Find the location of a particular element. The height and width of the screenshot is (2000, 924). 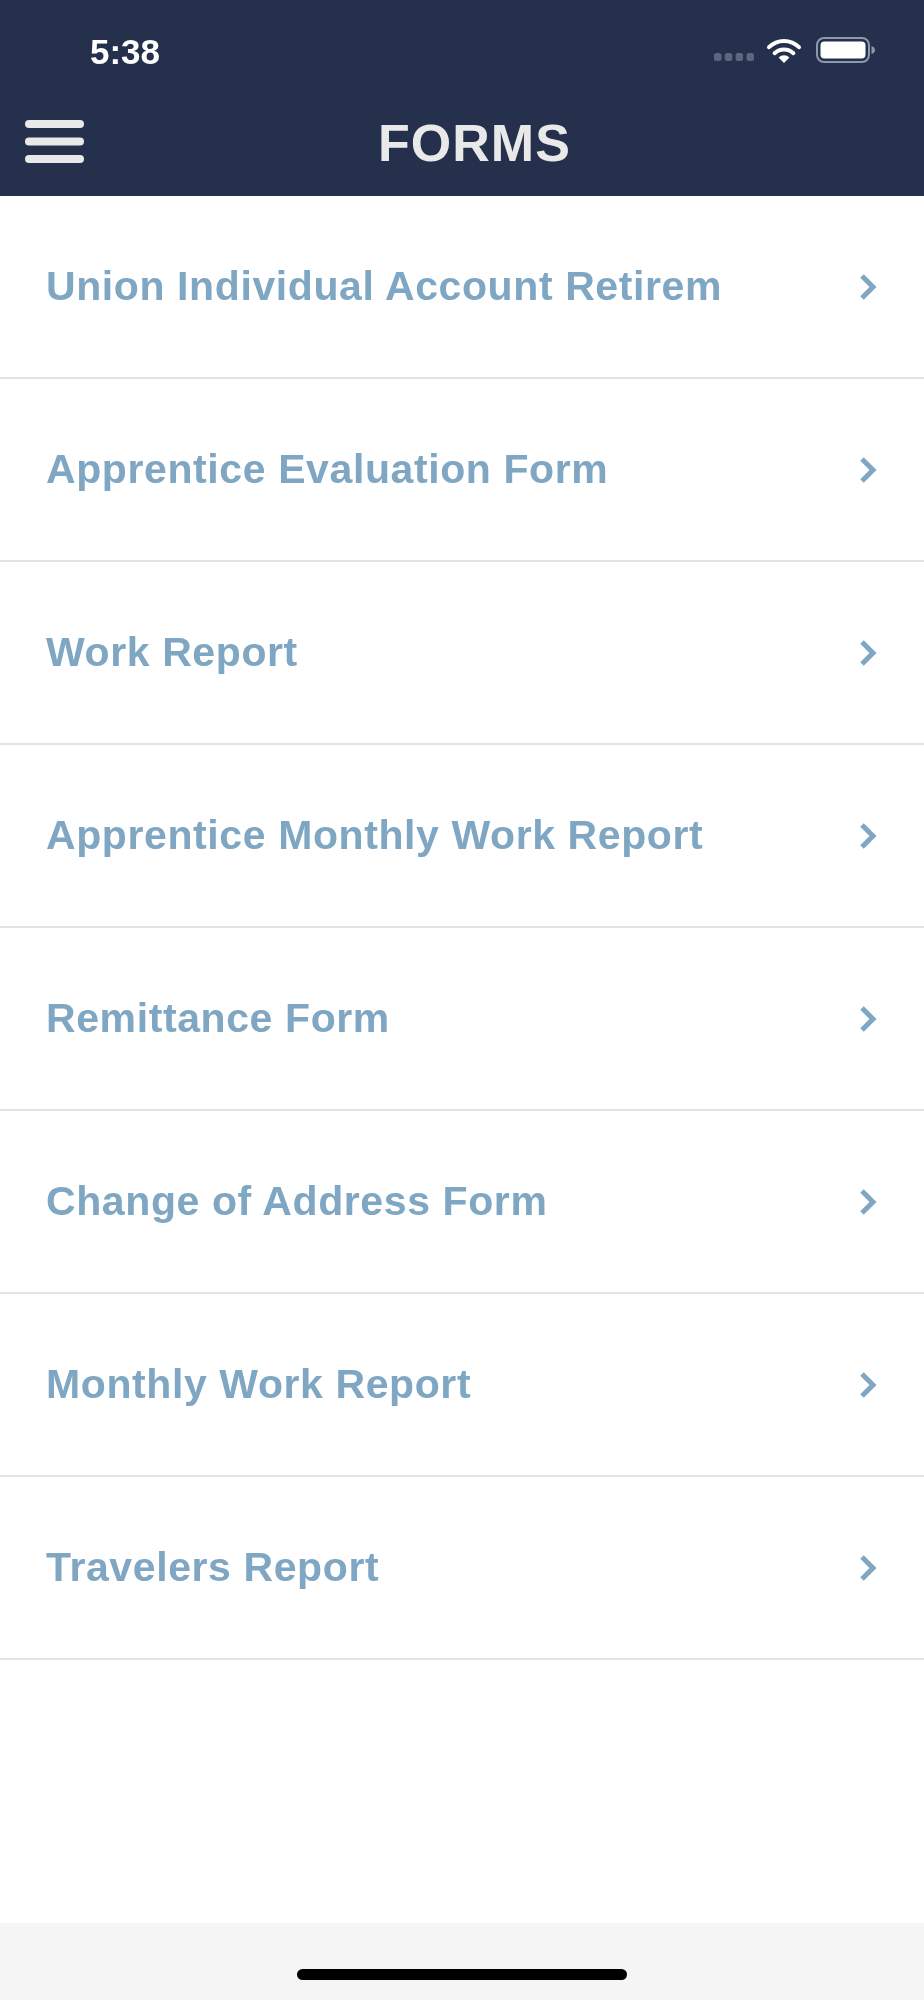

page-title: FORMS is located at coordinates (474, 144).